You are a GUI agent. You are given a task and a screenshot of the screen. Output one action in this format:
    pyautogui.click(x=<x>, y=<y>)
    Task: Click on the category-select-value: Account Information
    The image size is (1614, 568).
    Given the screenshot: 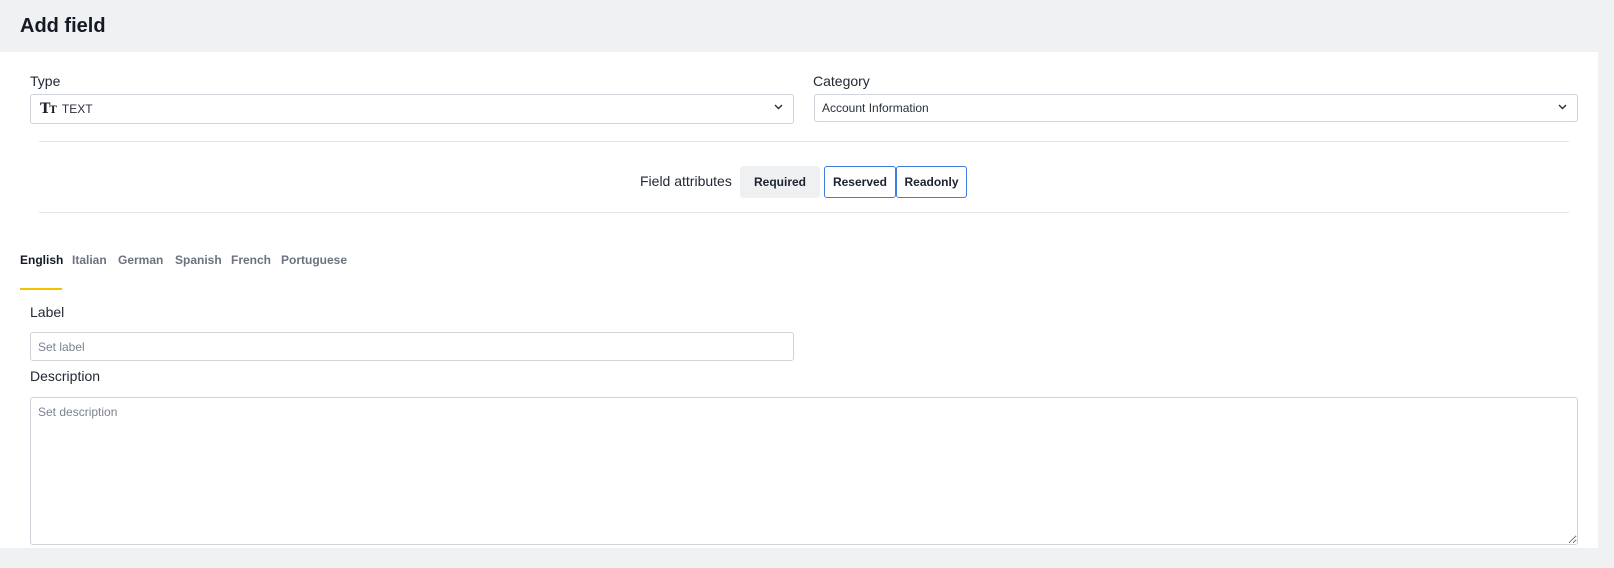 What is the action you would take?
    pyautogui.click(x=875, y=108)
    